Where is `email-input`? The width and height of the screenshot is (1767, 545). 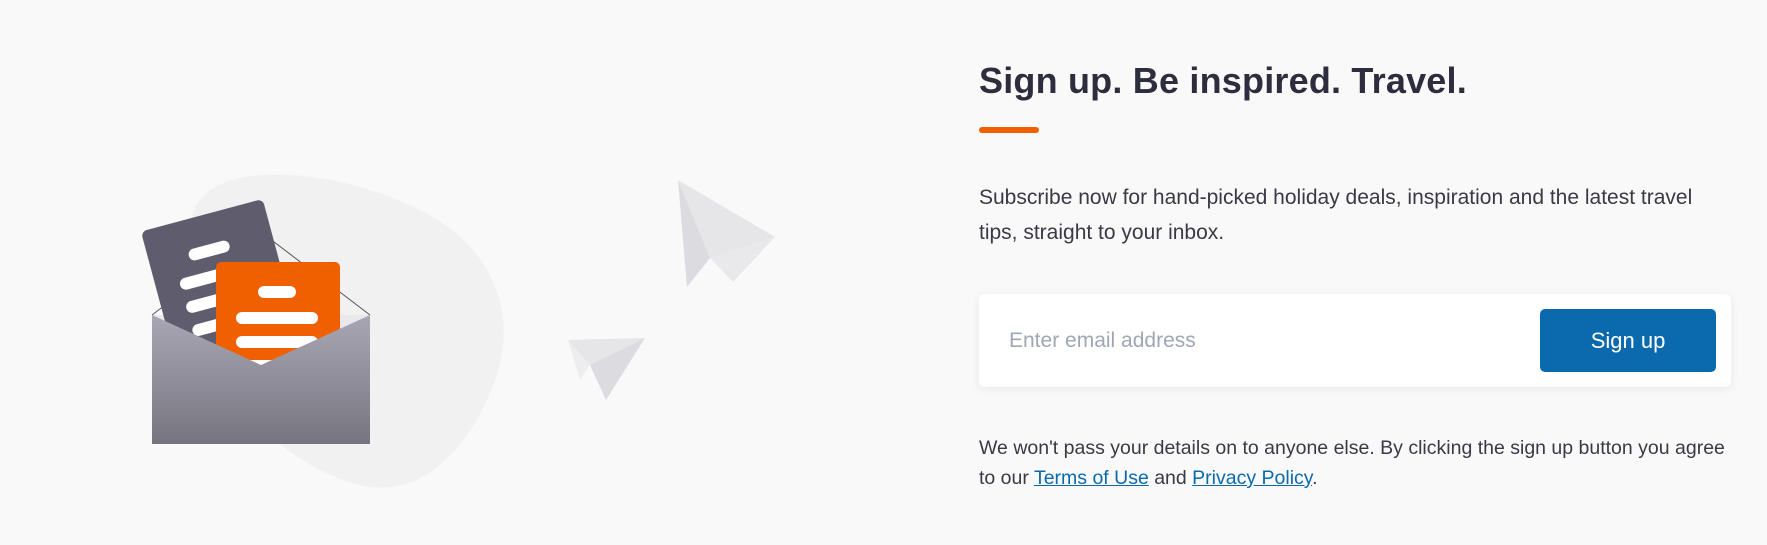 email-input is located at coordinates (1258, 340).